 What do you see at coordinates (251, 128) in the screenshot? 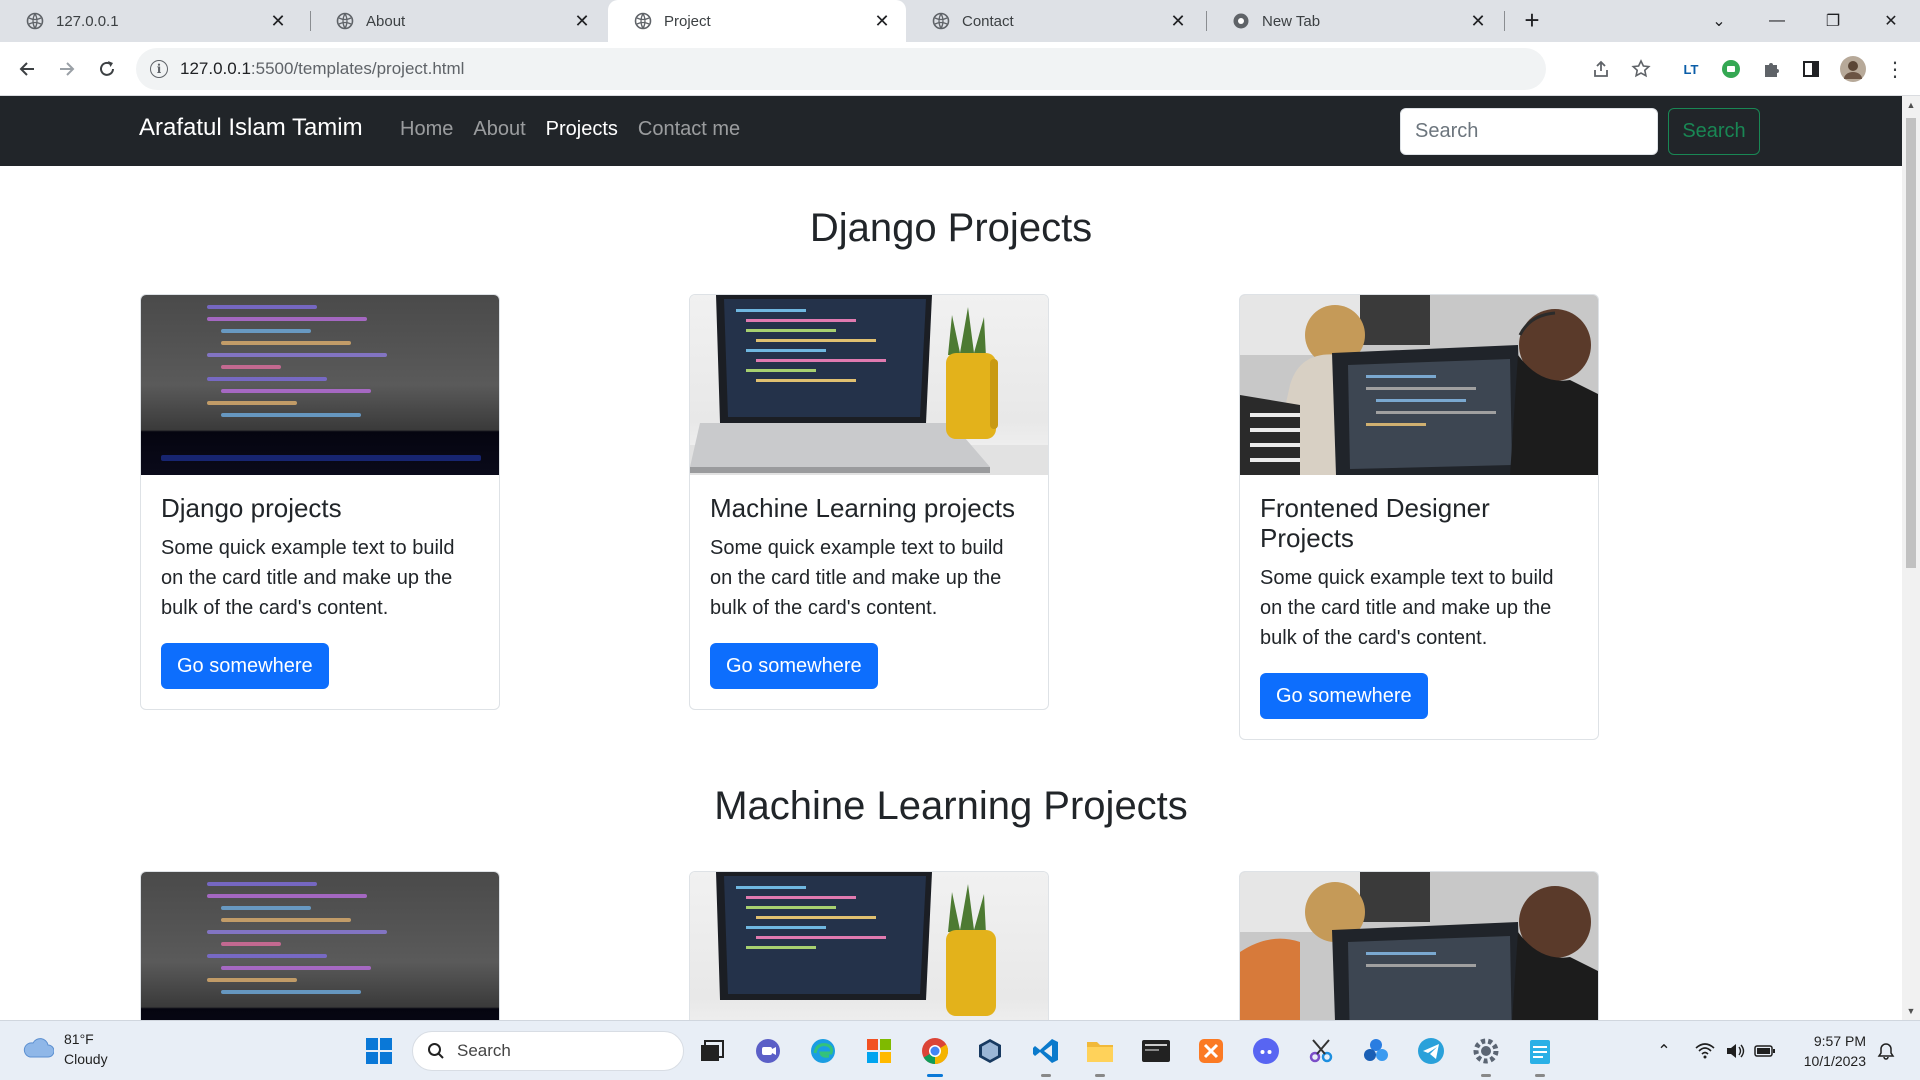
I see `site-brand: Arafatul Islam Tamim` at bounding box center [251, 128].